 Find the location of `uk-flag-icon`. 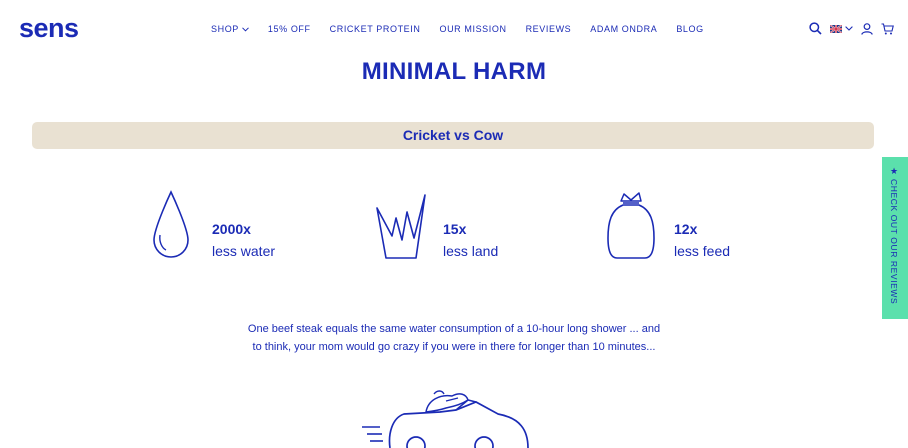

uk-flag-icon is located at coordinates (836, 28).